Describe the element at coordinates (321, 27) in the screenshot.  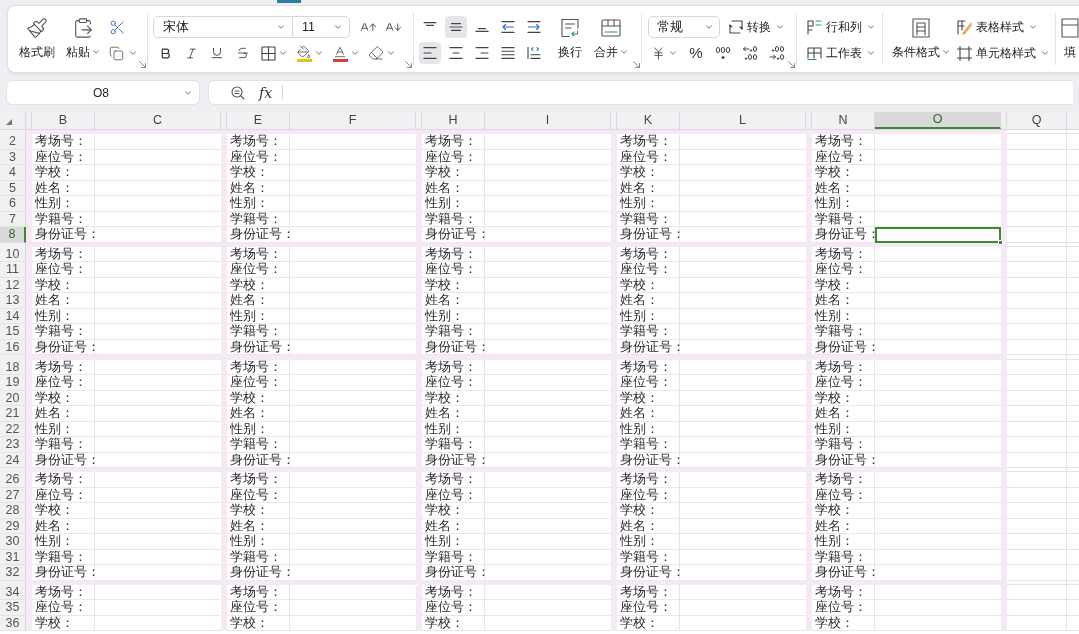
I see `font-size-dropdown: 11` at that location.